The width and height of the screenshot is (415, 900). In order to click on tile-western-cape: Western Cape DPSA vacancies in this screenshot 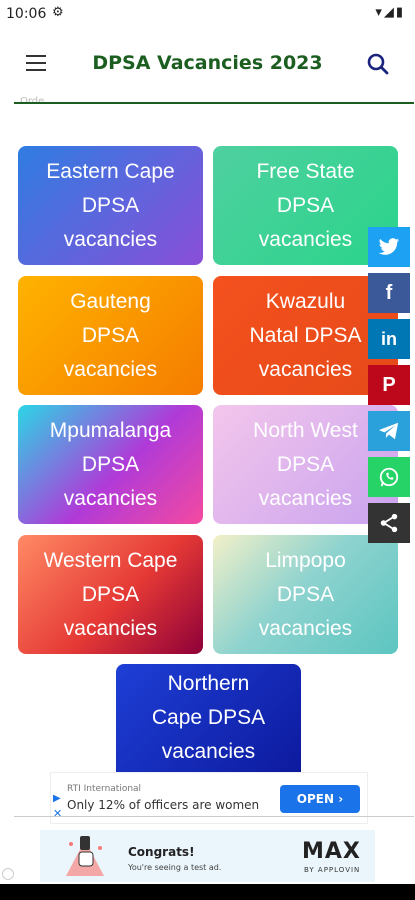, I will do `click(110, 594)`.